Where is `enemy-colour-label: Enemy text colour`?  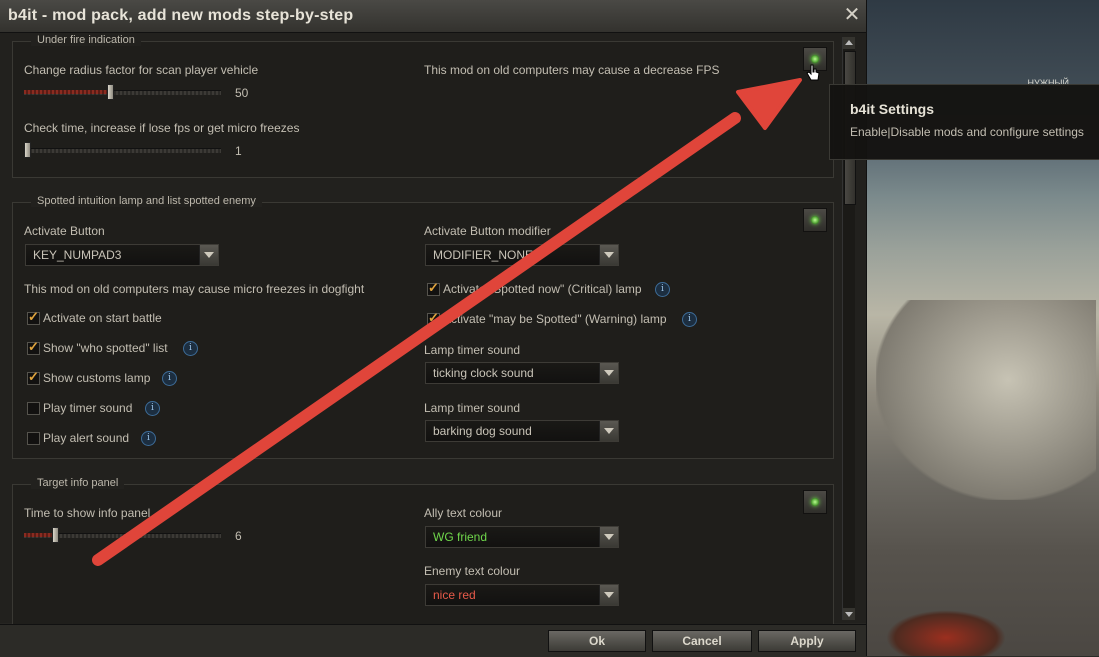 enemy-colour-label: Enemy text colour is located at coordinates (472, 571).